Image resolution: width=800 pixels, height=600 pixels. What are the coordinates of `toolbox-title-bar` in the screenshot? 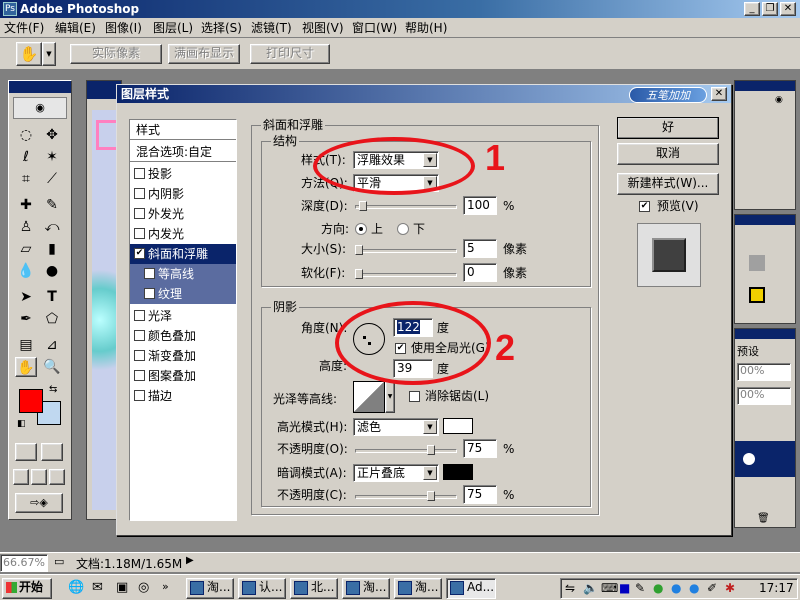 It's located at (40, 87).